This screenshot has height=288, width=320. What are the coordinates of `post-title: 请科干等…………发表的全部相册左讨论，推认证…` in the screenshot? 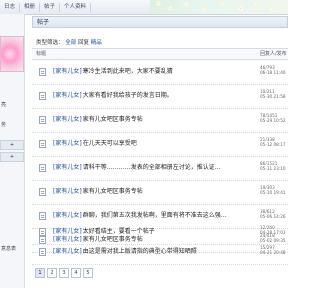 It's located at (152, 167).